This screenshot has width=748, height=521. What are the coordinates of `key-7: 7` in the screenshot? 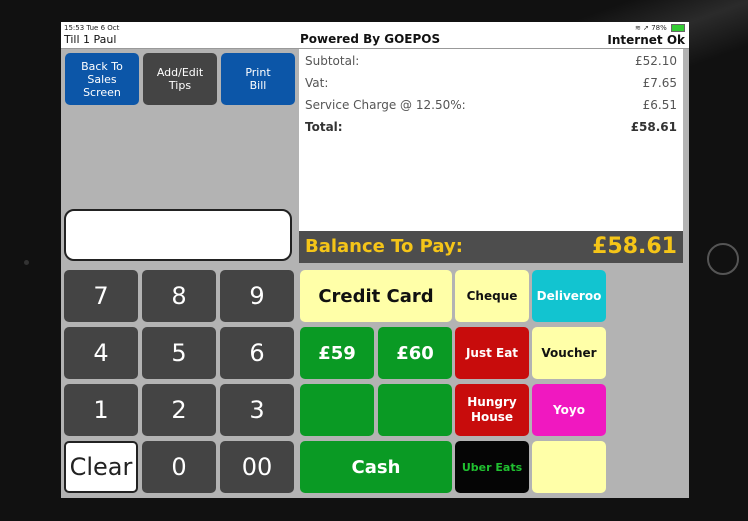 It's located at (101, 296).